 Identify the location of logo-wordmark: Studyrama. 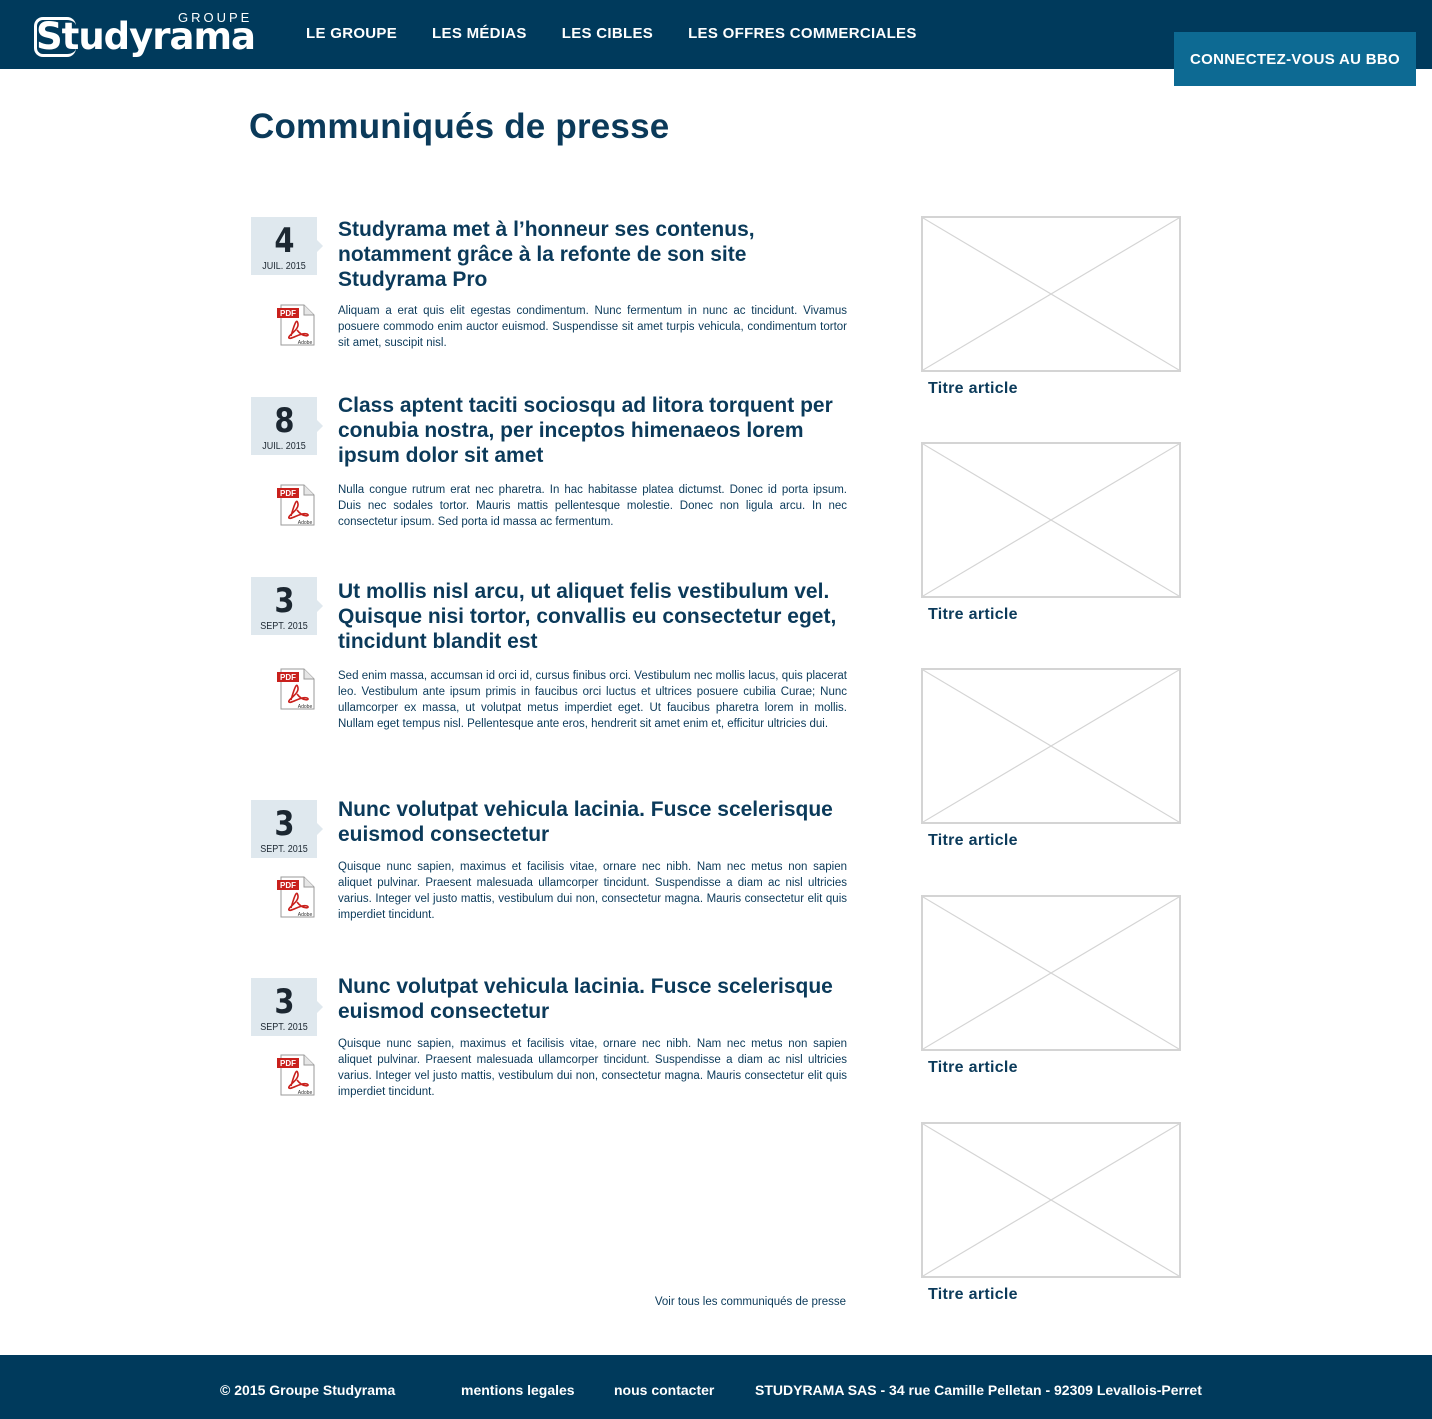
(146, 36).